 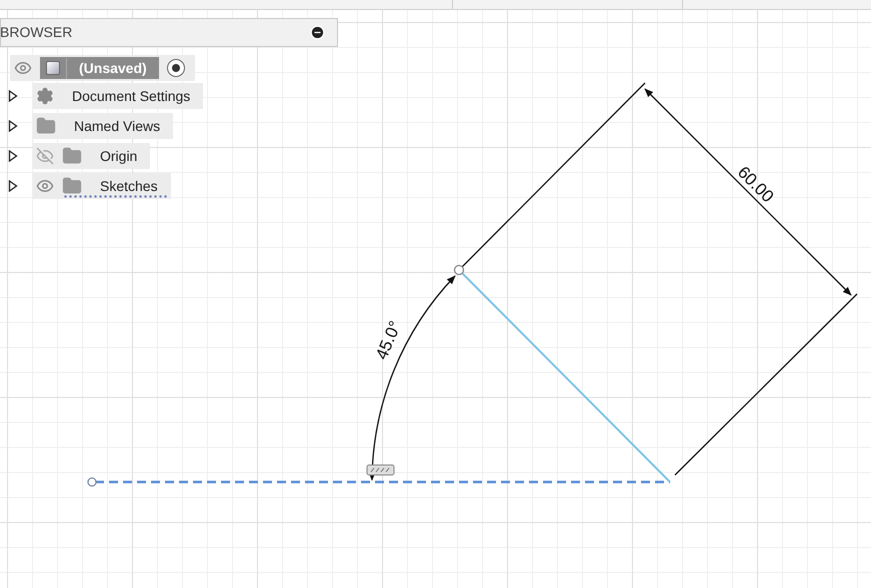 I want to click on tree-row: Document Settings, so click(x=118, y=96).